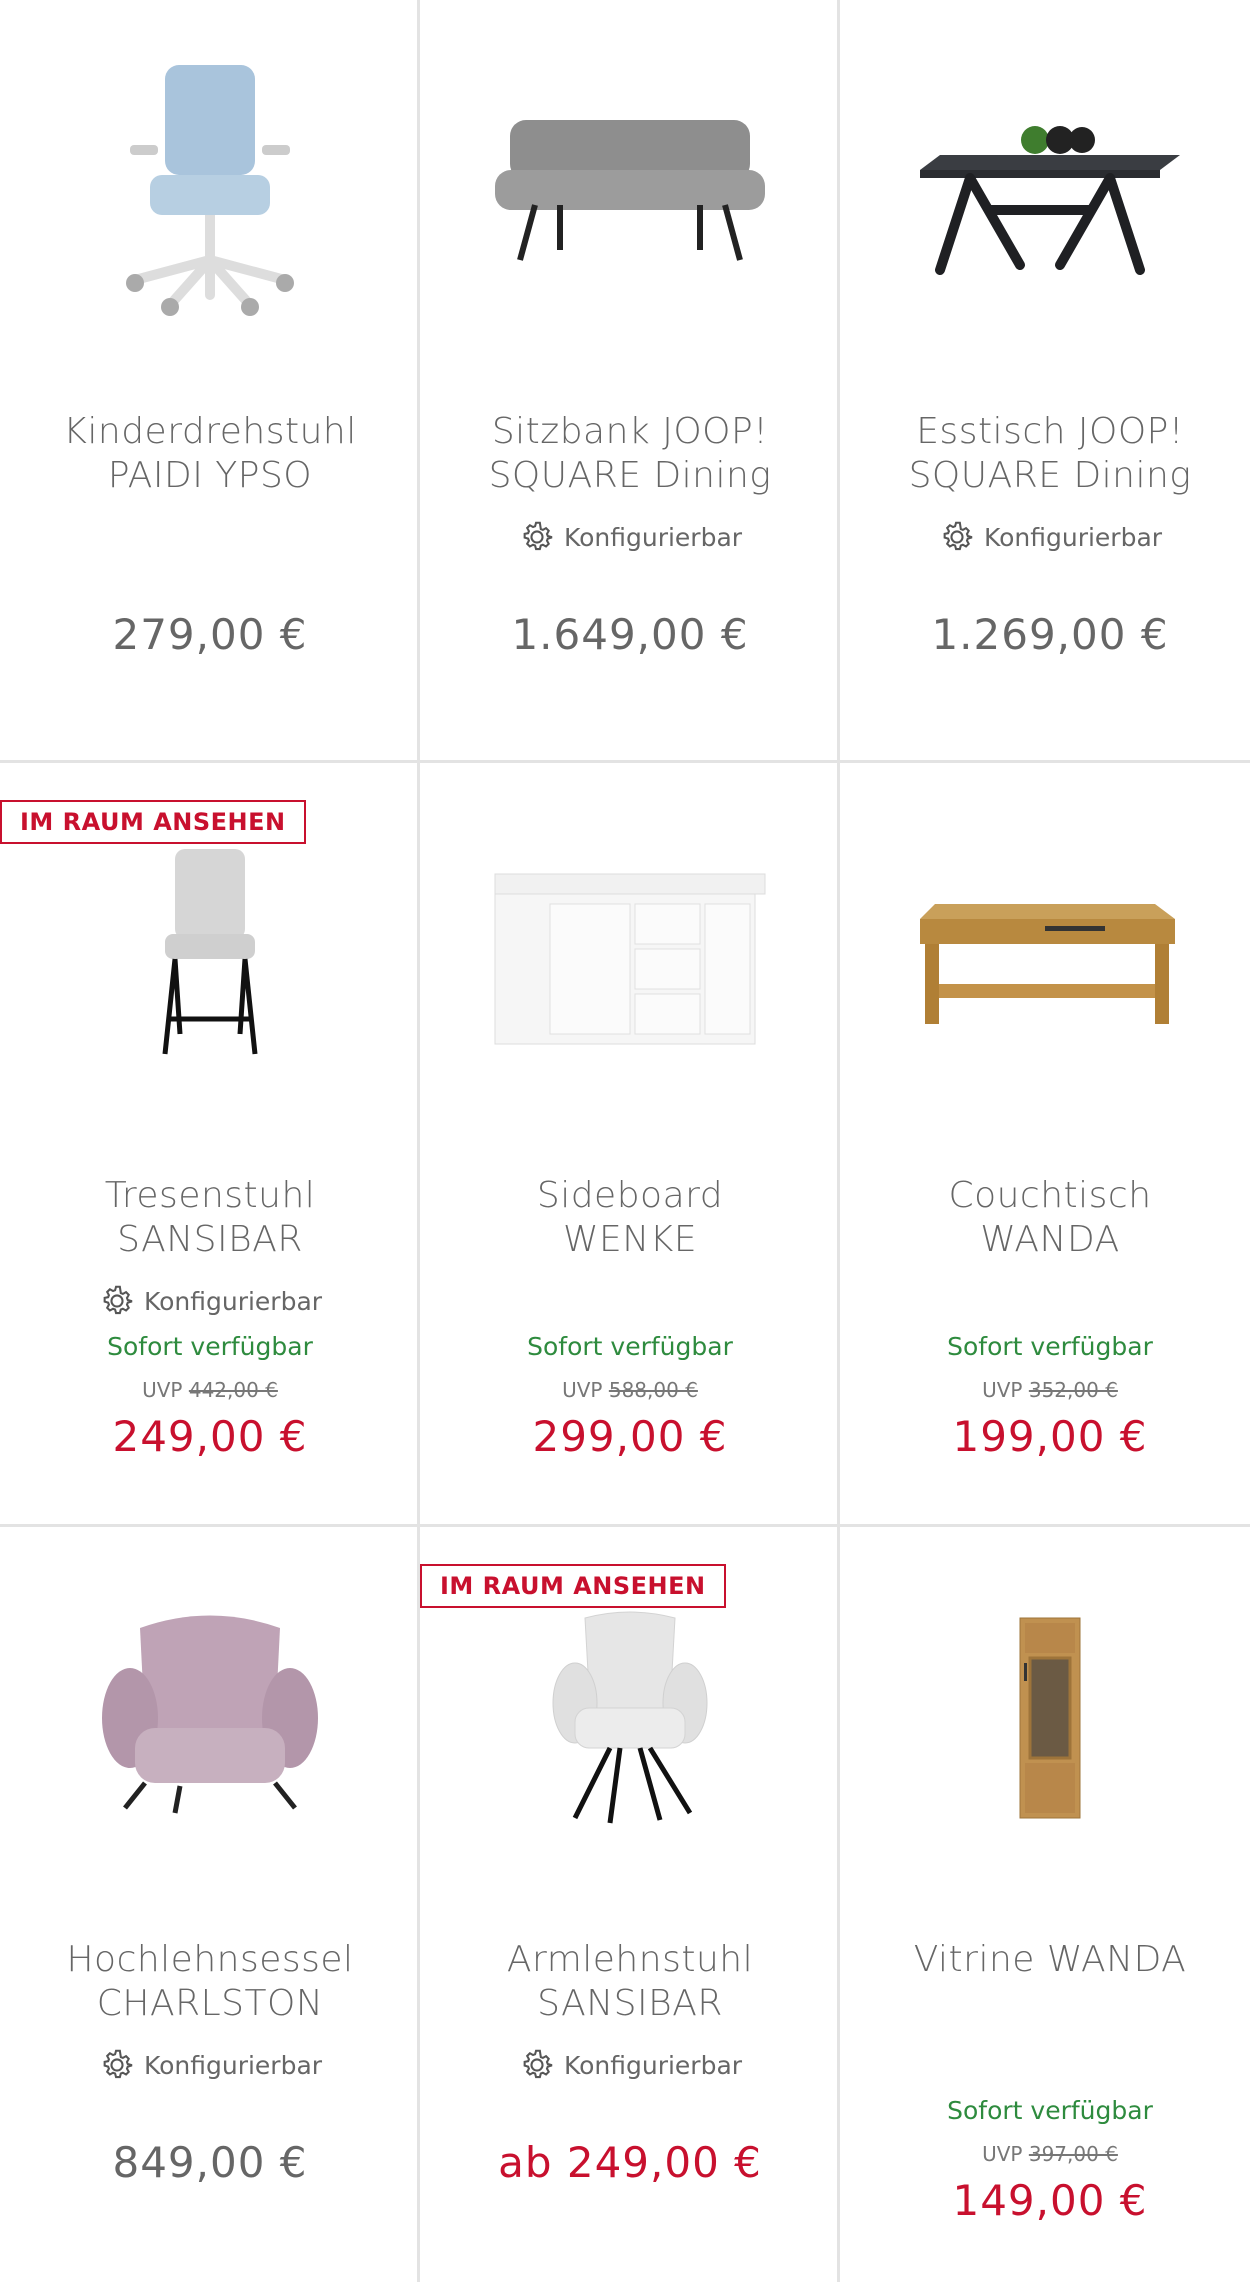  What do you see at coordinates (1050, 1390) in the screenshot?
I see `uvp-price: UVP 352,00 €` at bounding box center [1050, 1390].